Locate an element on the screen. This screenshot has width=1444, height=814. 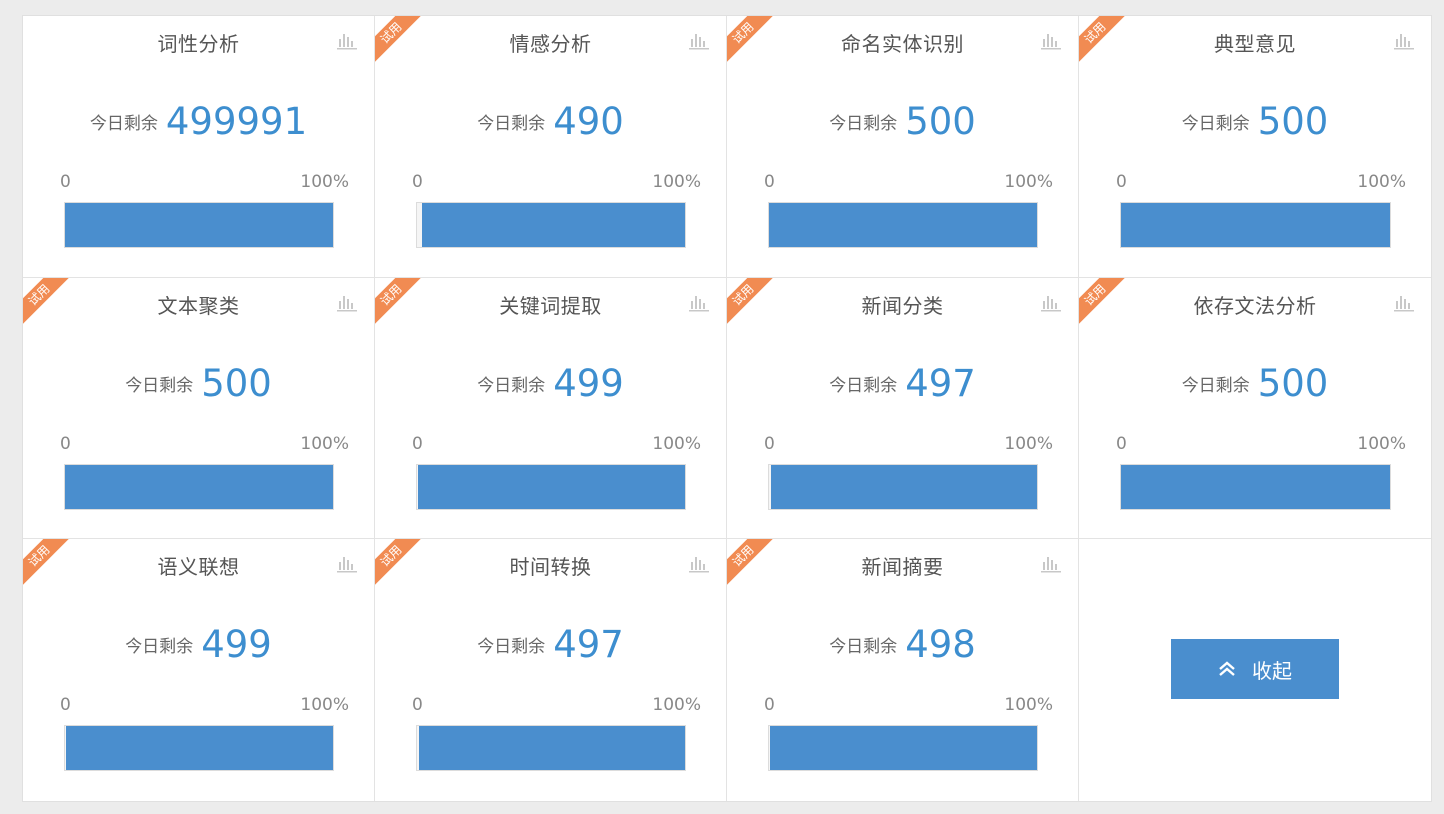
remaining-row: 今日剩余 498 is located at coordinates (902, 644).